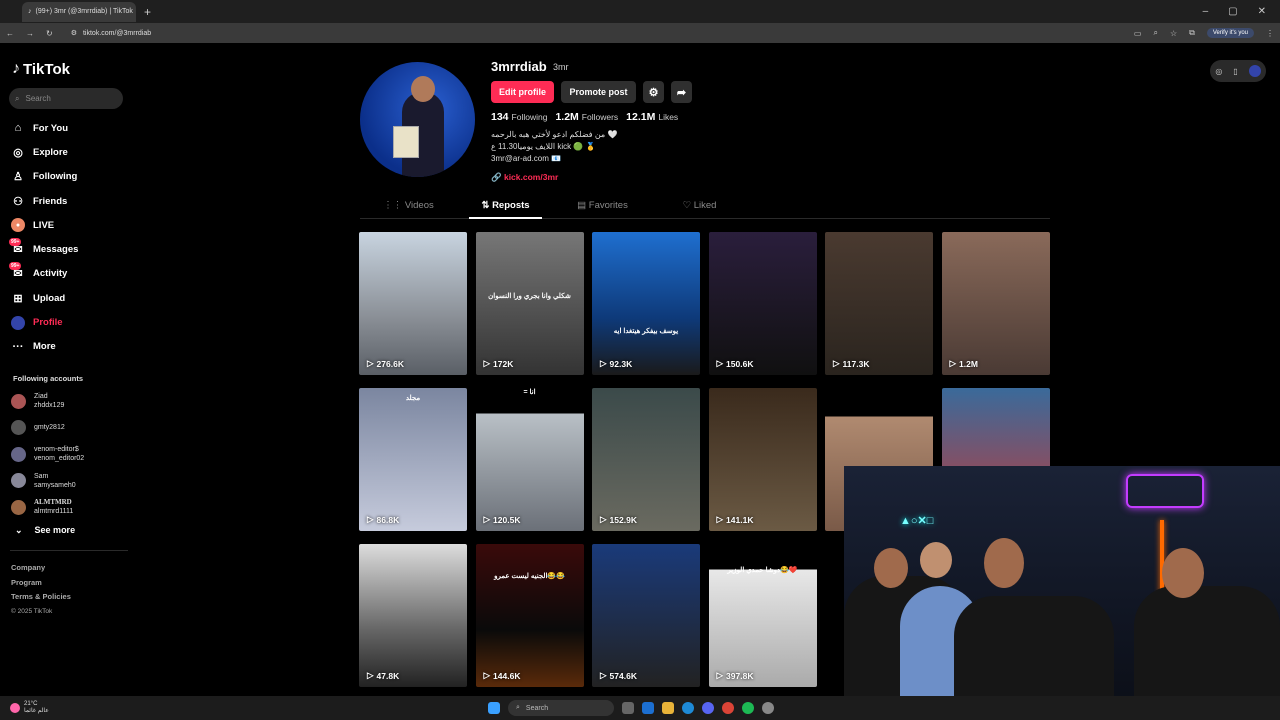  Describe the element at coordinates (648, 708) in the screenshot. I see `outlook-icon` at that location.